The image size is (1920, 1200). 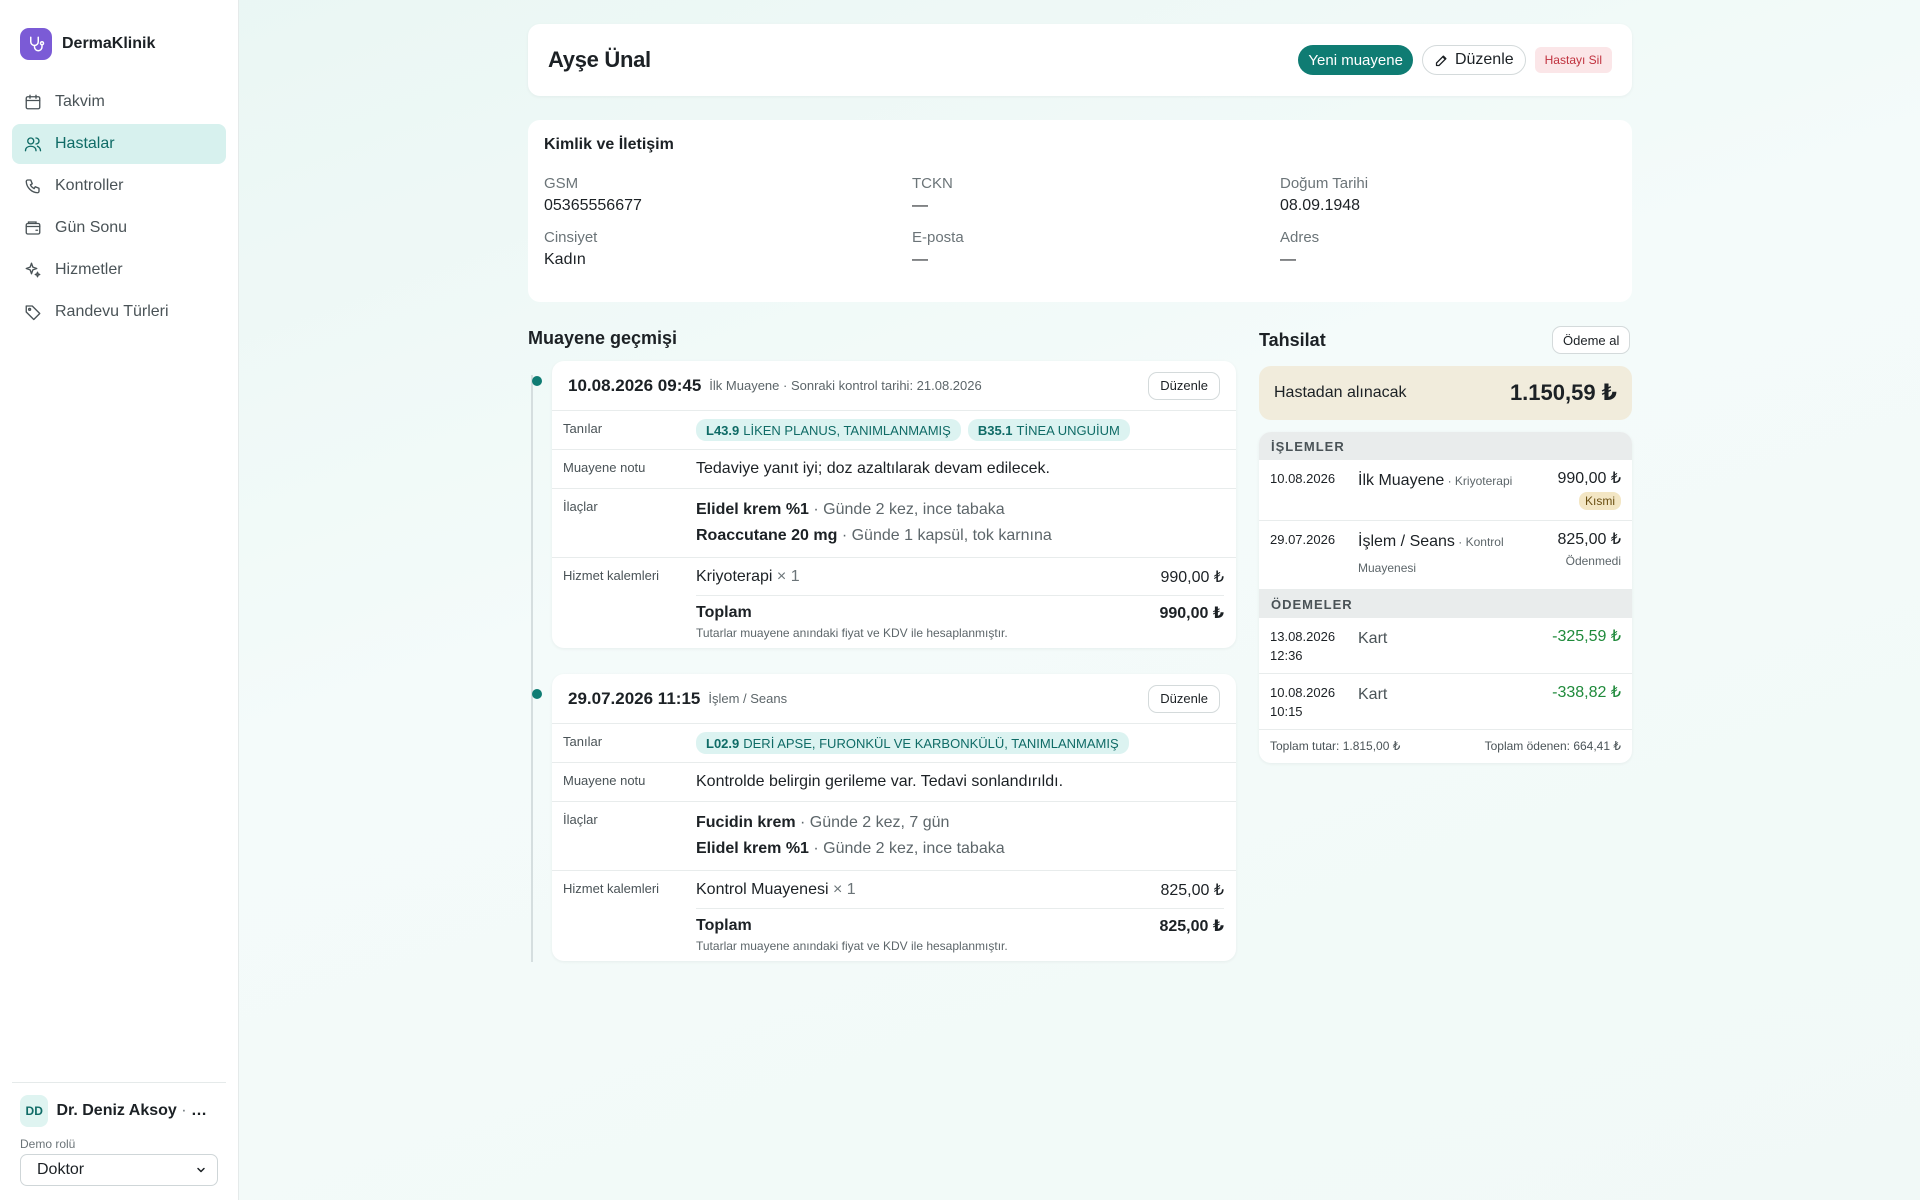 What do you see at coordinates (583, 428) in the screenshot?
I see `row-label: Tanılar` at bounding box center [583, 428].